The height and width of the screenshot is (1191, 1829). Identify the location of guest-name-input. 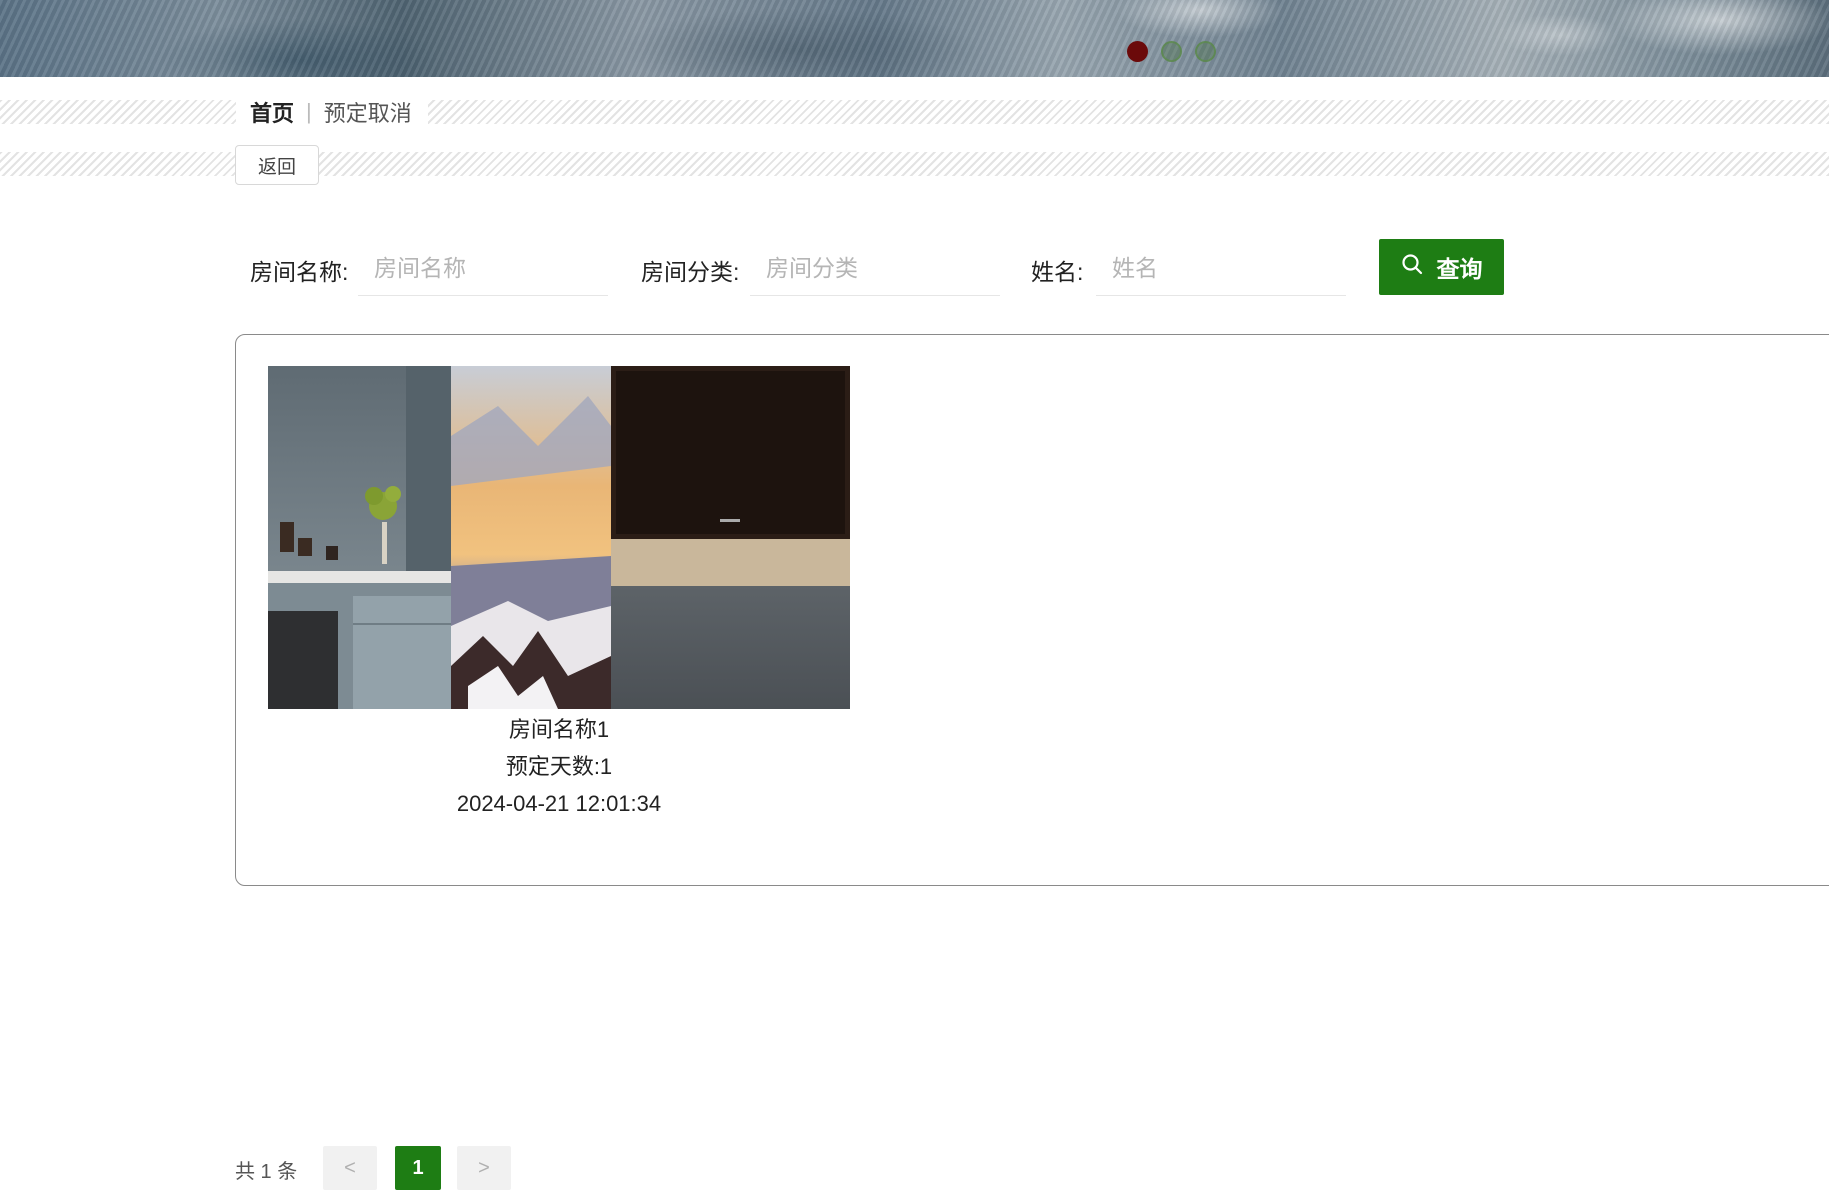
(1221, 269).